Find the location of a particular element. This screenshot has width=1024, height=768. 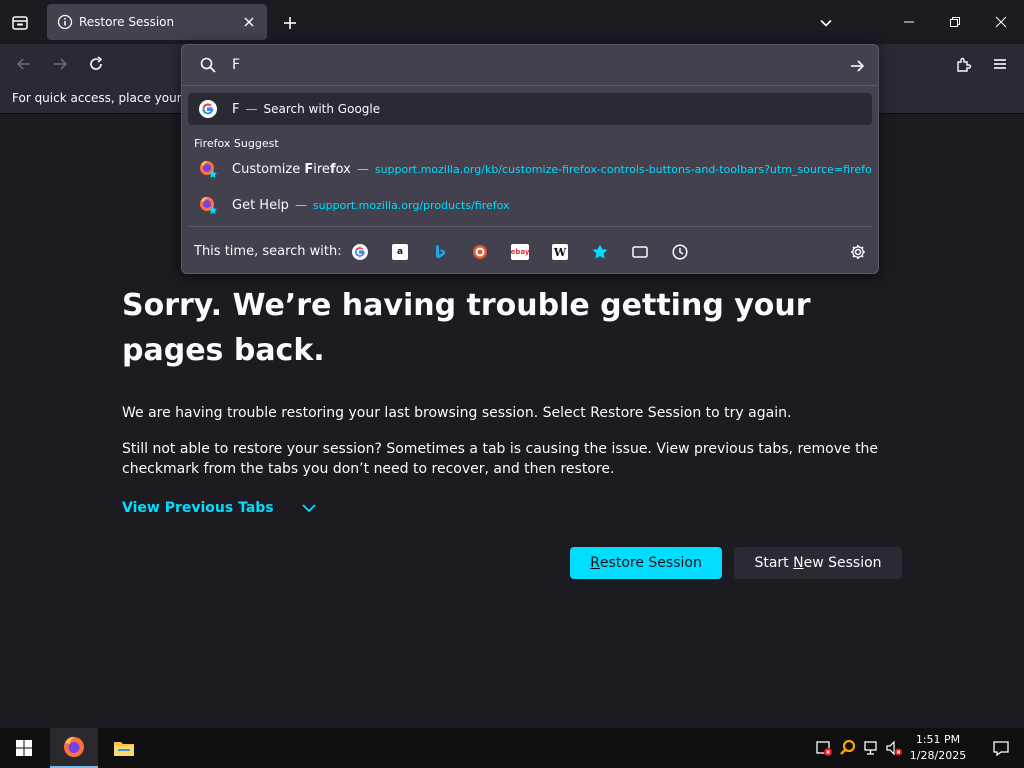

minimize-button is located at coordinates (909, 22).